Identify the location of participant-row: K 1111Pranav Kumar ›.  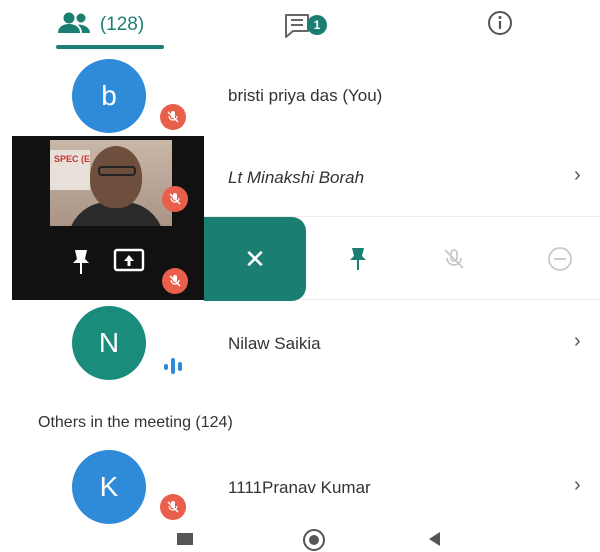
(300, 486).